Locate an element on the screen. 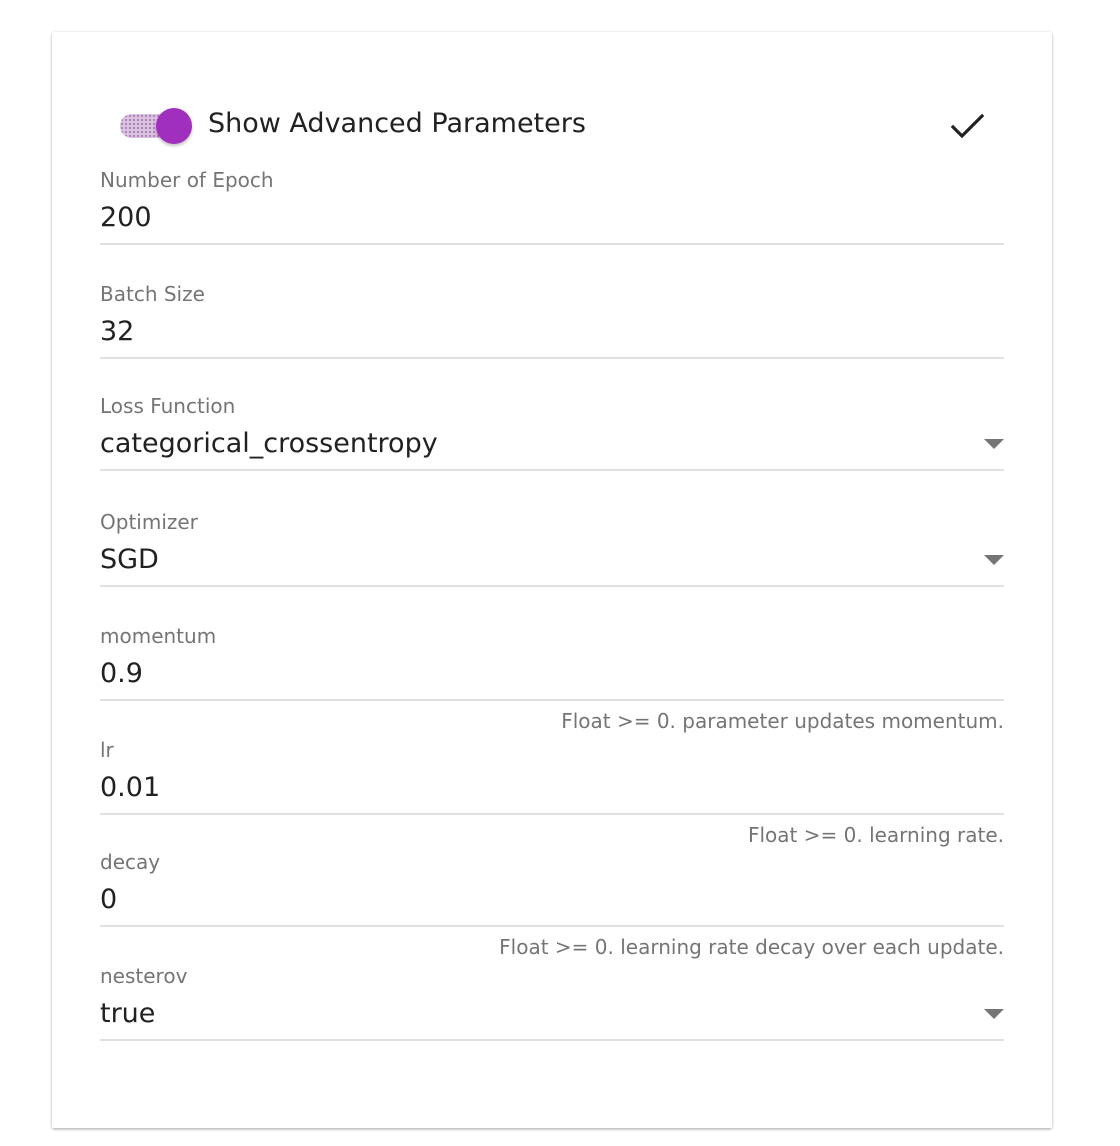 This screenshot has width=1120, height=1146. loss-function-select: categorical_crossentropy is located at coordinates (269, 444).